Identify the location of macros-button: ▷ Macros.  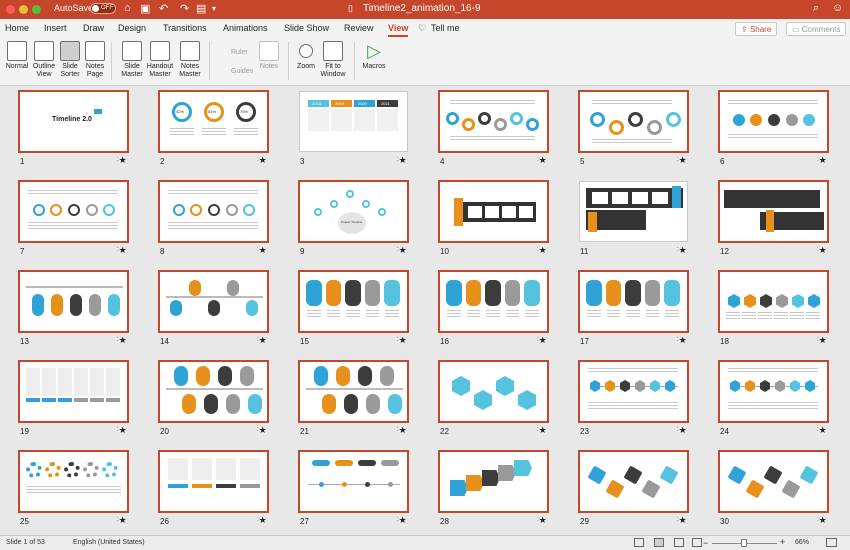
(374, 56).